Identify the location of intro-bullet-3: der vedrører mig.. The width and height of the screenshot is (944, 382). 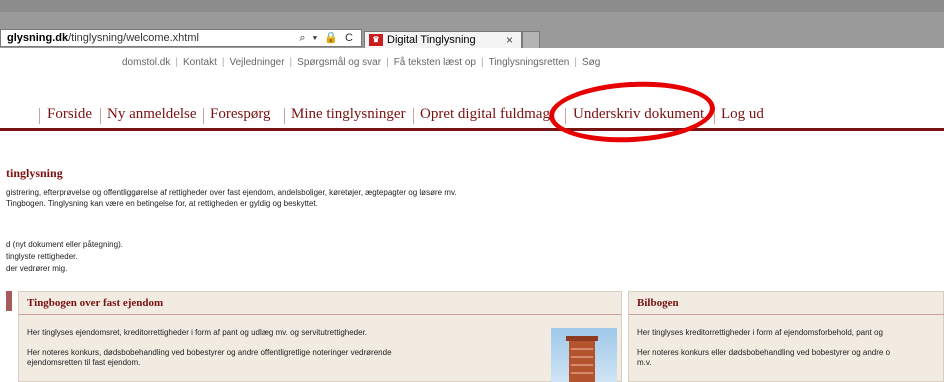
(37, 268).